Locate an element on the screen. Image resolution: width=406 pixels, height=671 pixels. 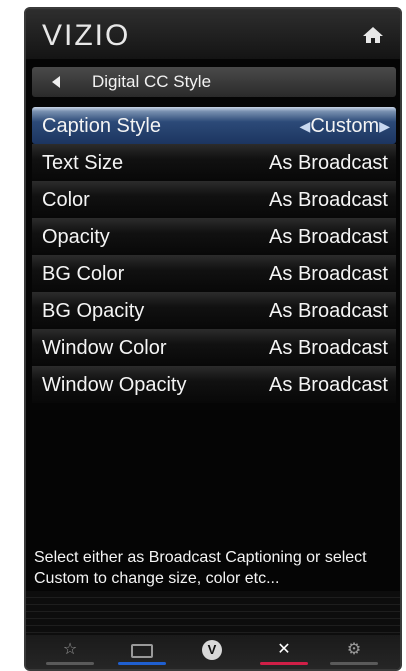
close-icon: ✕ is located at coordinates (284, 649).